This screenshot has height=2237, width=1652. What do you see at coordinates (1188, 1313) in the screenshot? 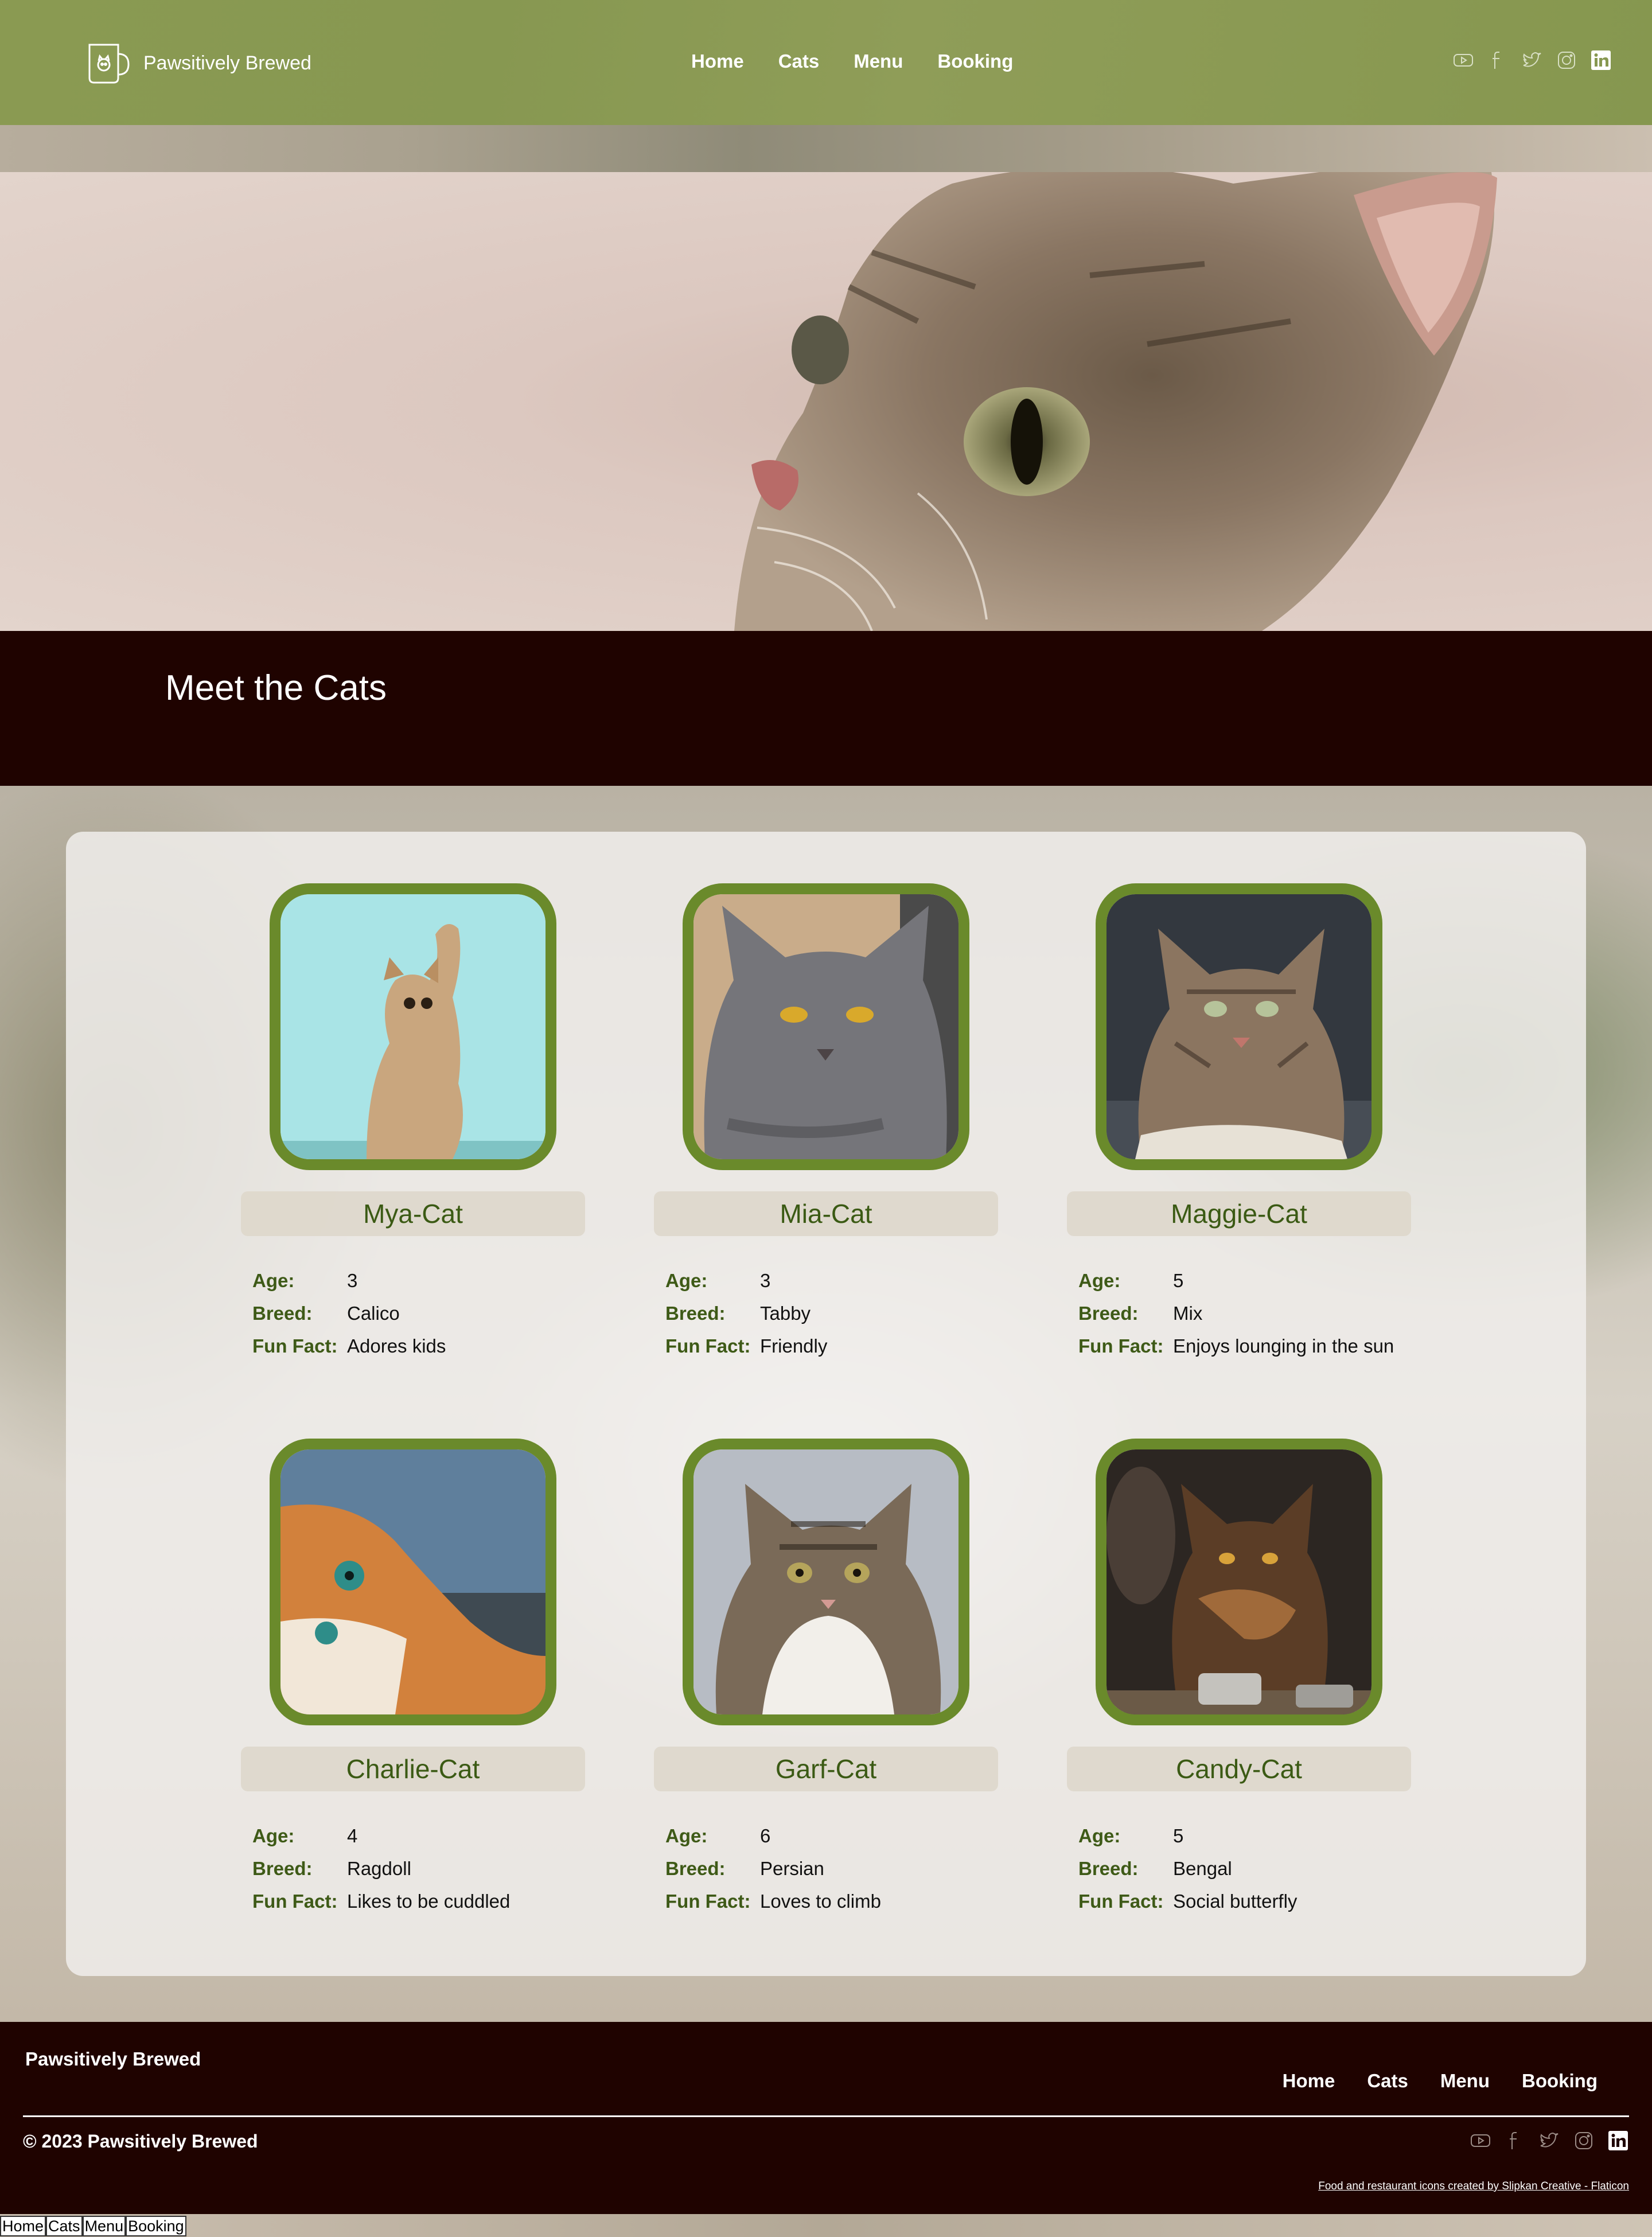
I see `breed-value: Mix` at bounding box center [1188, 1313].